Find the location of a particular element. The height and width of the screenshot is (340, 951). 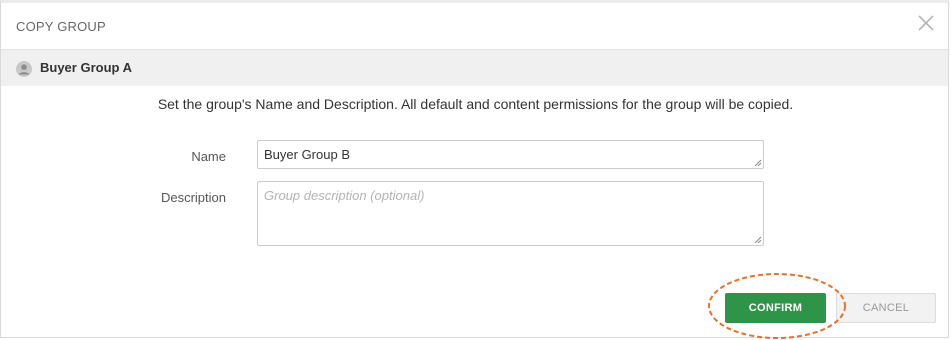

name-field: Buyer Group B is located at coordinates (510, 154).